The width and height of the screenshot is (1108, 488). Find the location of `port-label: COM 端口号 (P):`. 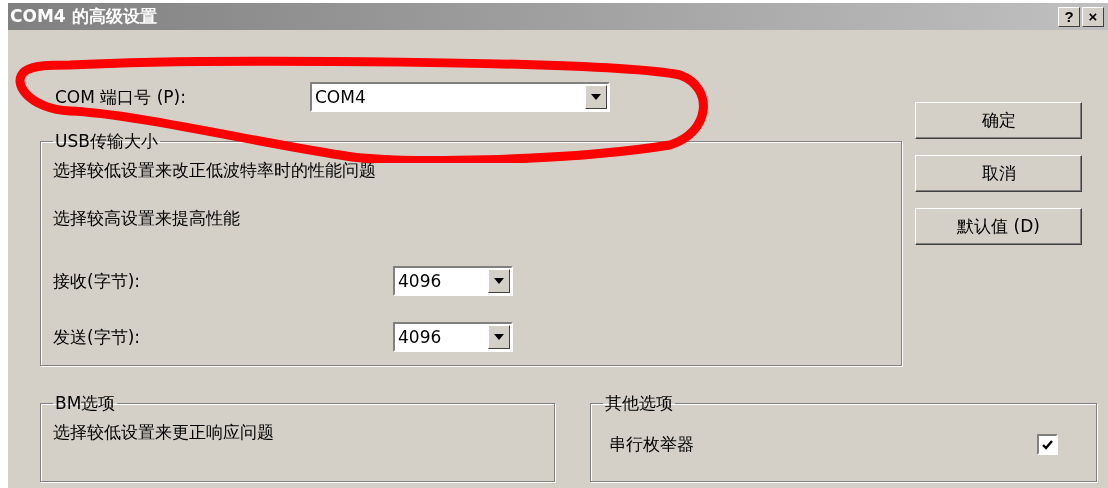

port-label: COM 端口号 (P): is located at coordinates (120, 97).